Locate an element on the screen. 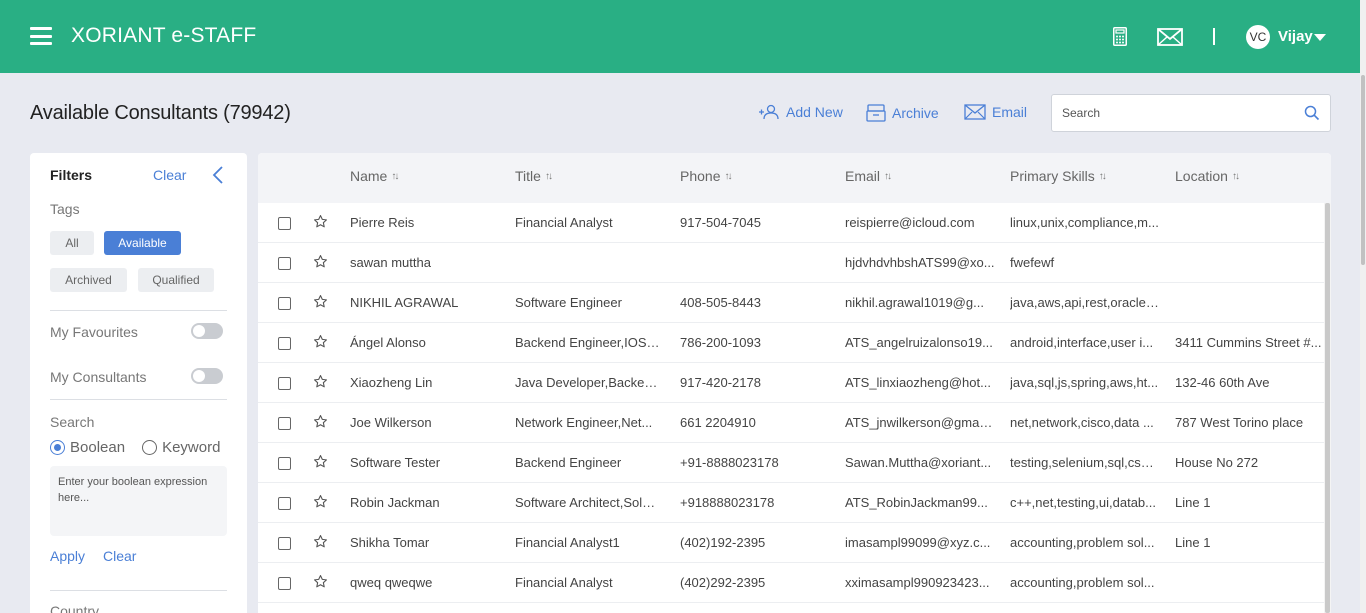  cell-name: sawan muttha is located at coordinates (425, 262).